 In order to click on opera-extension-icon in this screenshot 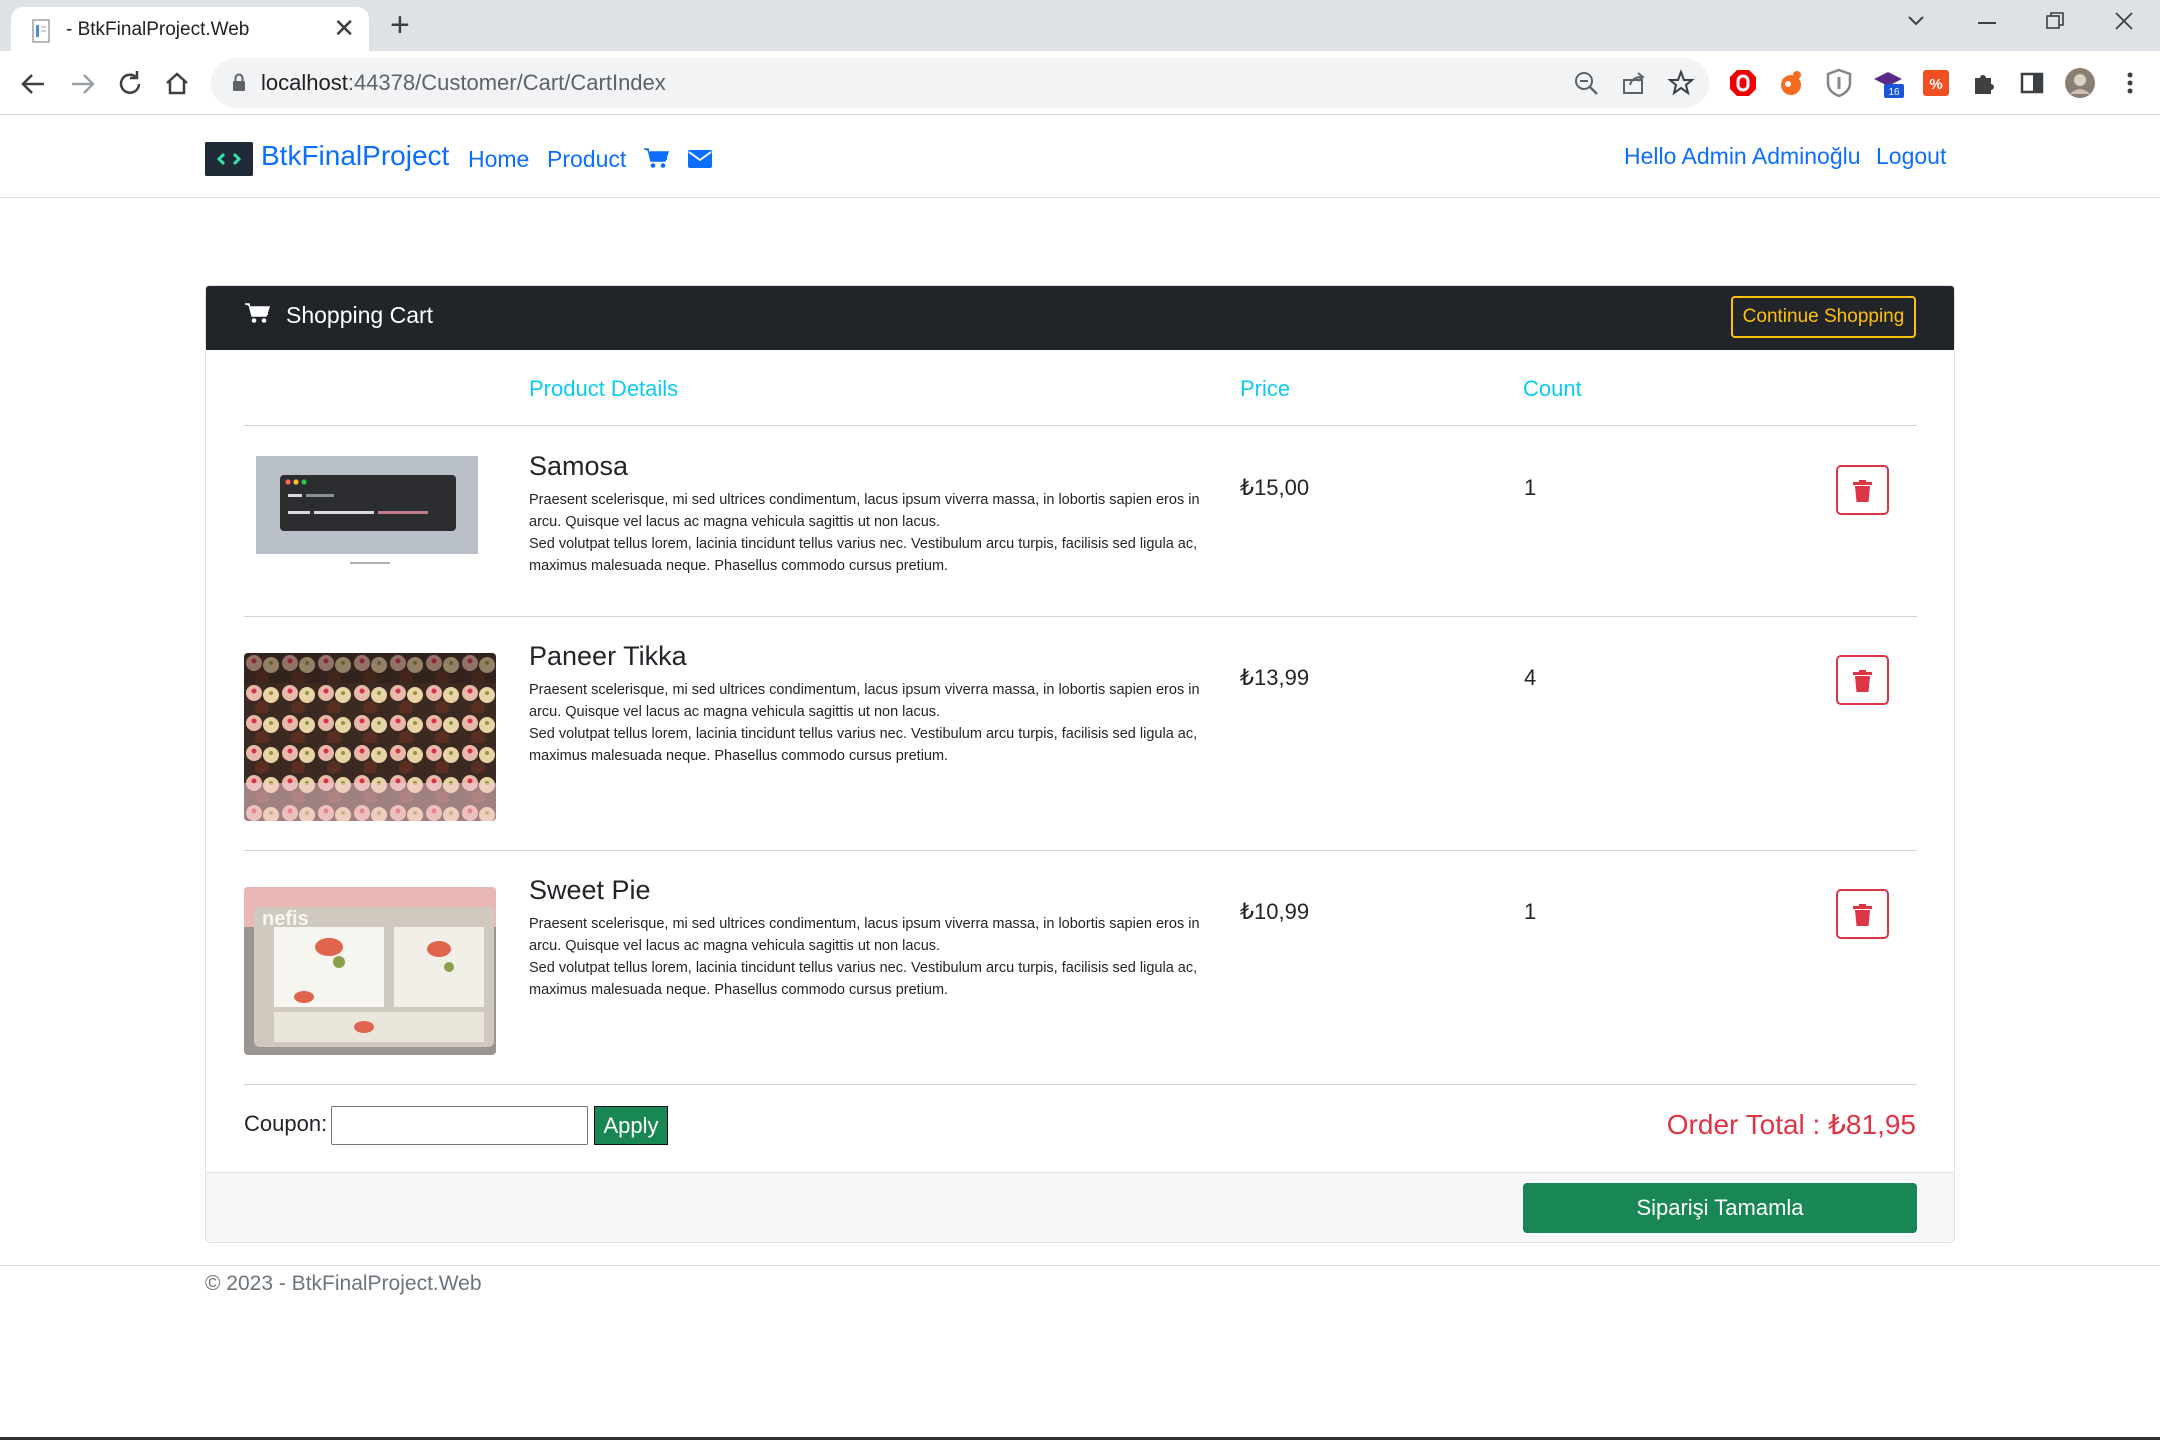, I will do `click(1743, 83)`.